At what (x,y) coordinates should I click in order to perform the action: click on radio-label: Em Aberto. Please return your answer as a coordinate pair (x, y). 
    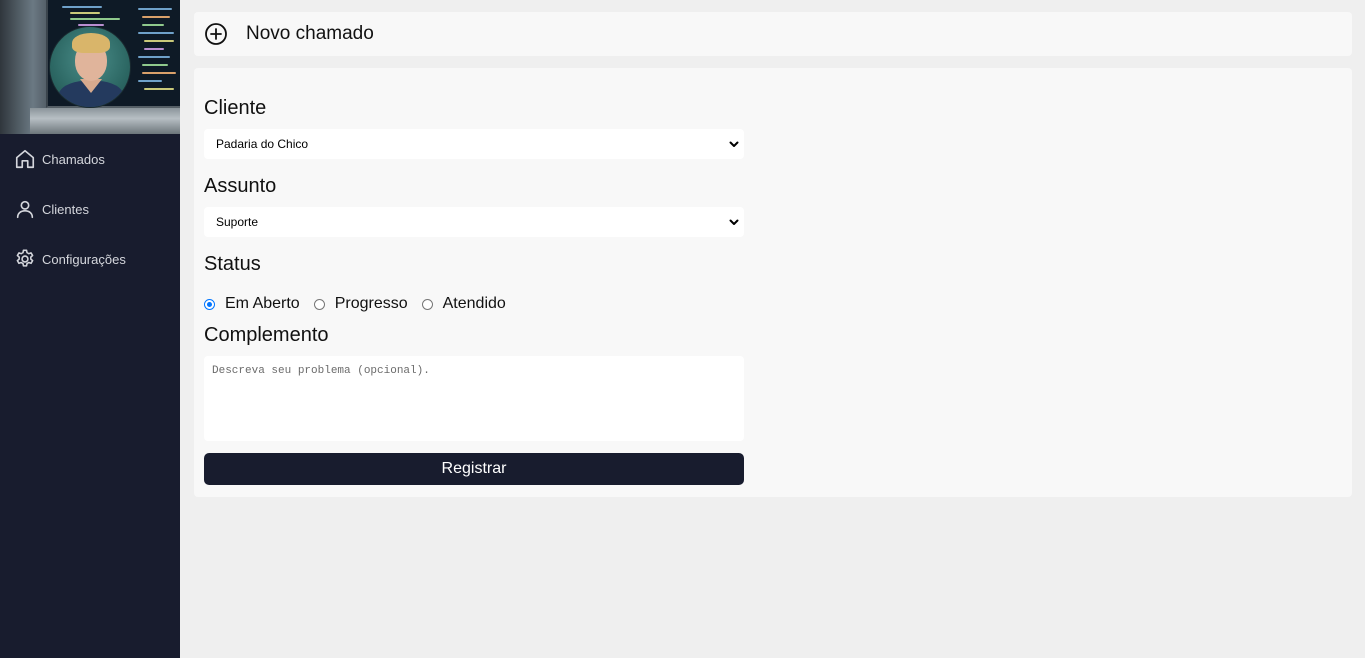
    Looking at the image, I should click on (262, 303).